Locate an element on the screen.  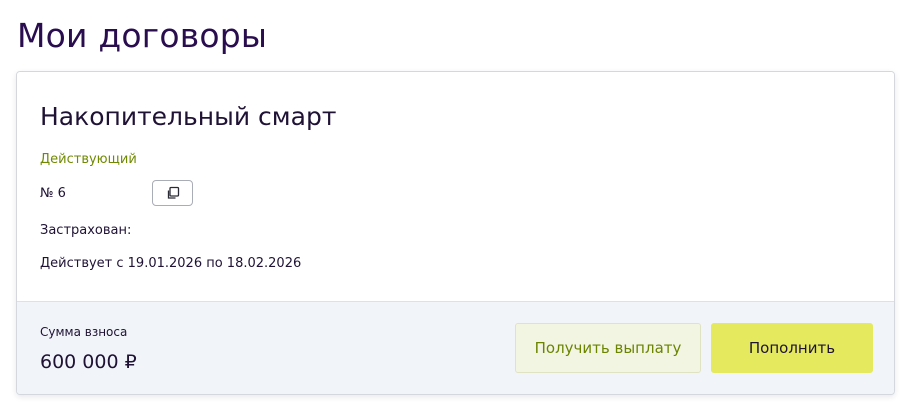
top-up-button: Пополнить is located at coordinates (792, 348).